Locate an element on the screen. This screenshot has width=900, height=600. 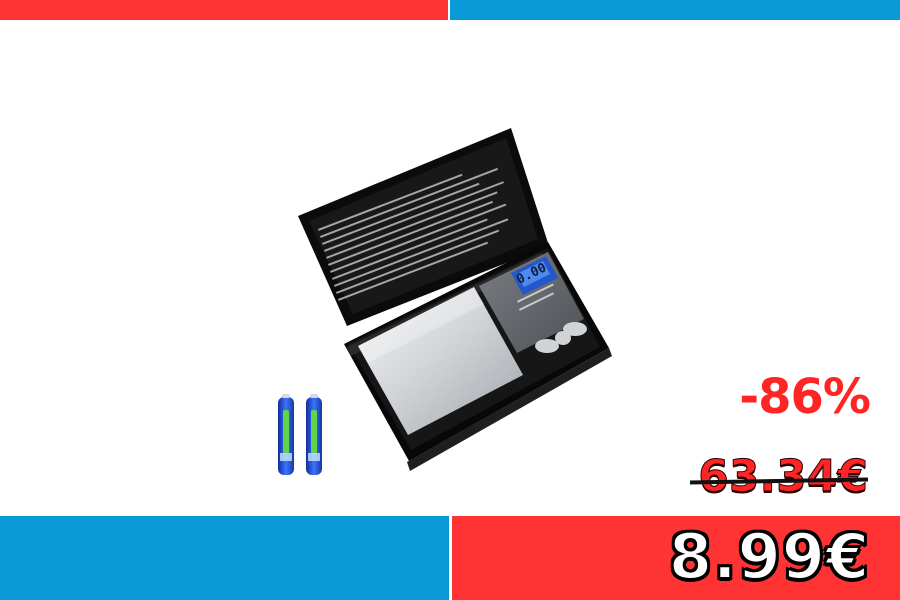
top-right-color-bar is located at coordinates (675, 10).